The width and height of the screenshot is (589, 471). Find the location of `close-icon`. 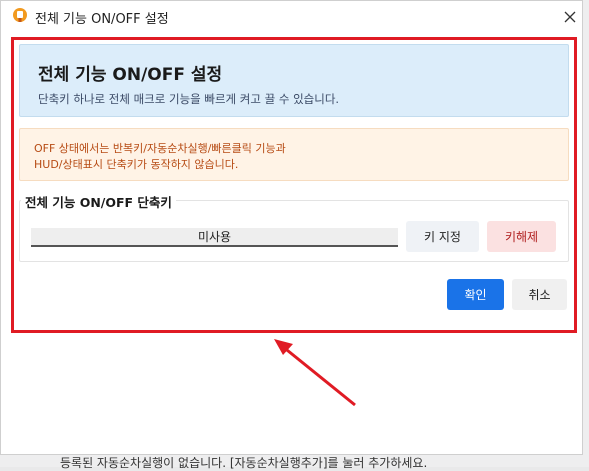

close-icon is located at coordinates (570, 17).